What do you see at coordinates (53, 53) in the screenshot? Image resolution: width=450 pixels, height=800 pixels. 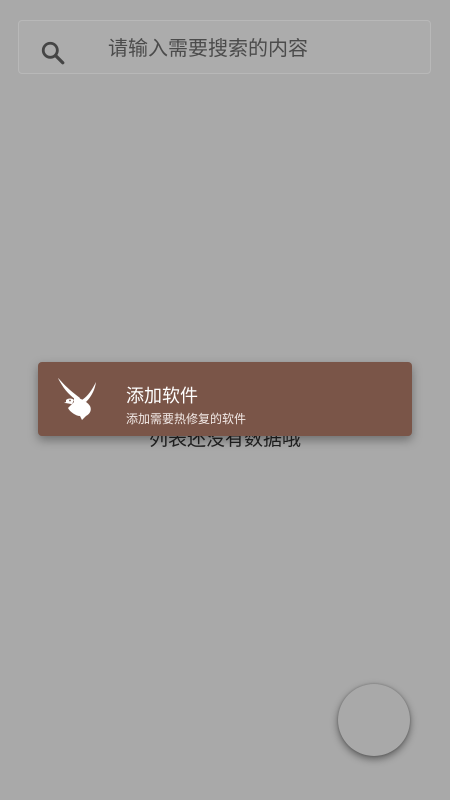 I see `search-icon` at bounding box center [53, 53].